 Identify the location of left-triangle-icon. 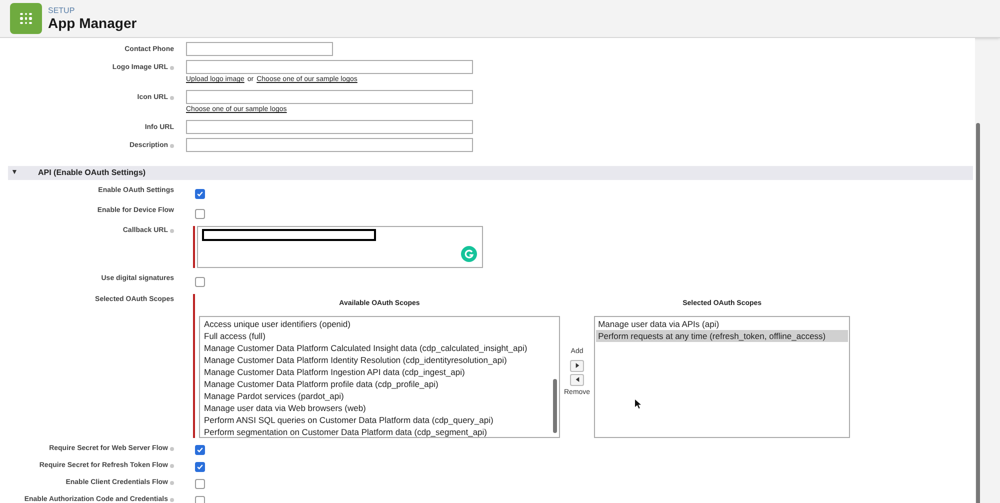
(577, 379).